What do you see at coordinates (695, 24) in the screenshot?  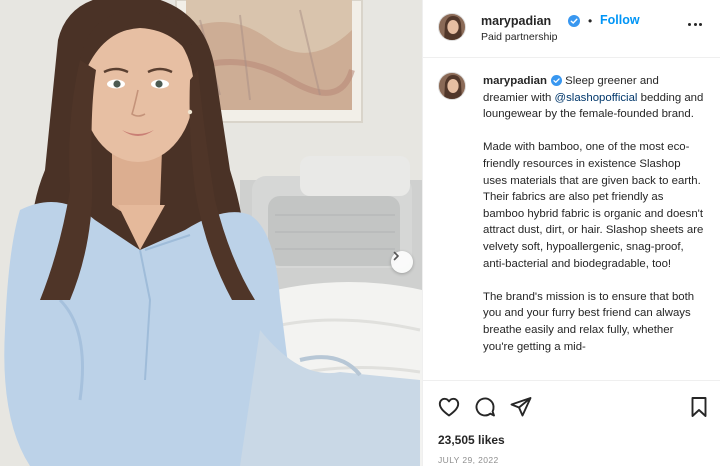 I see `more-options-icon` at bounding box center [695, 24].